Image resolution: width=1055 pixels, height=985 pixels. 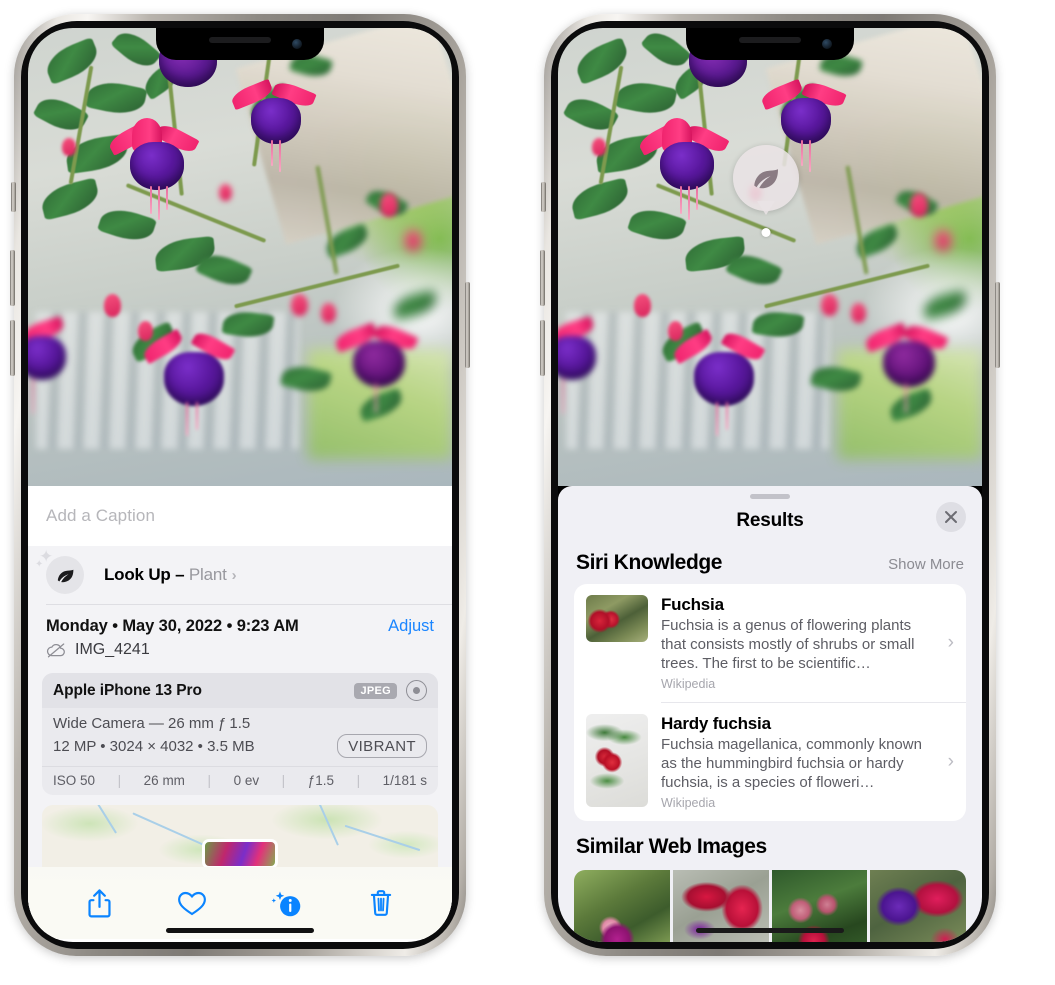 What do you see at coordinates (127, 690) in the screenshot?
I see `camera-device-name: Apple iPhone 13 Pro` at bounding box center [127, 690].